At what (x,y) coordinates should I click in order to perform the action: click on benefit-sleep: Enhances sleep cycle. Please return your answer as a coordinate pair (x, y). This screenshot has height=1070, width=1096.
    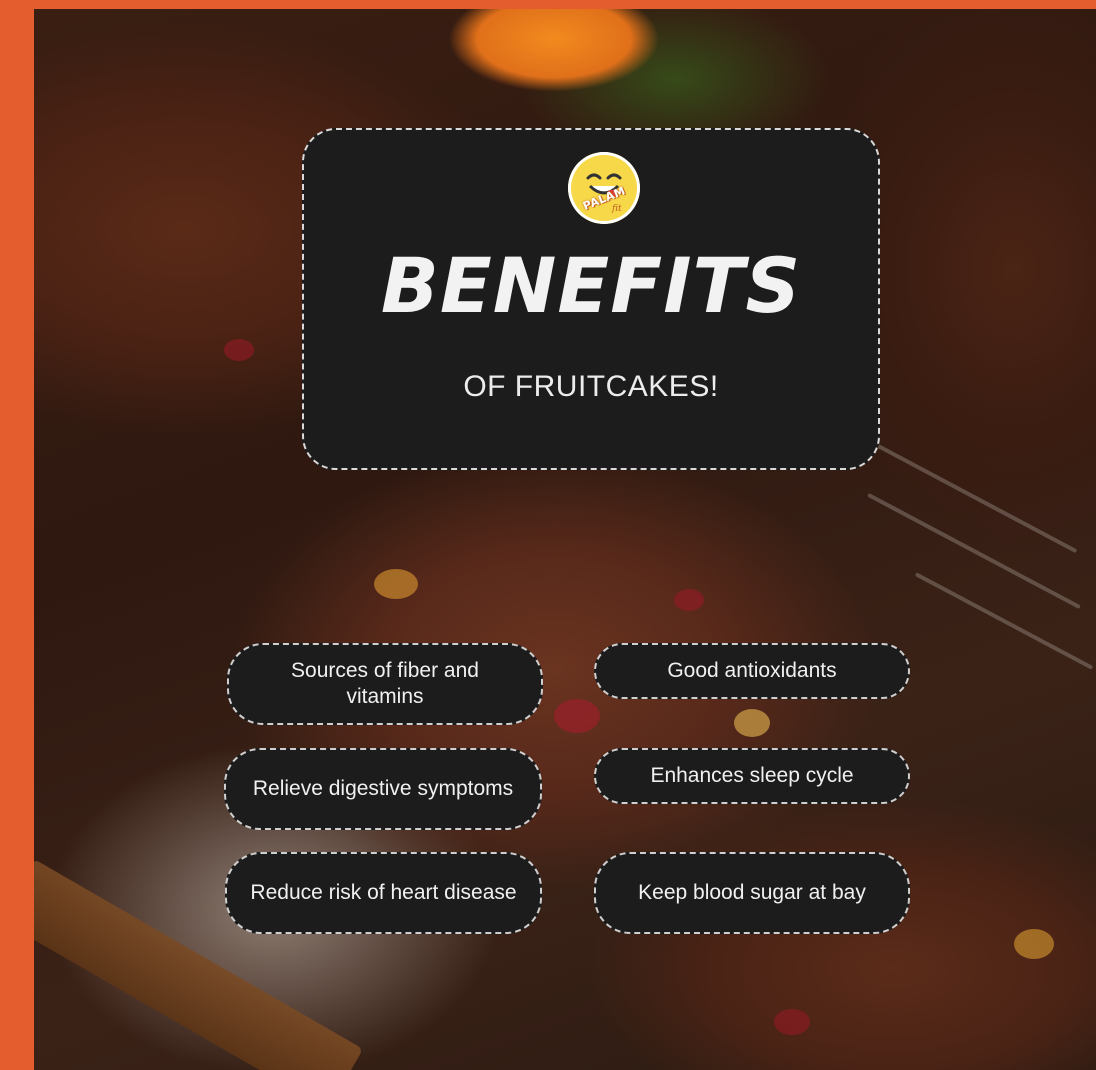
    Looking at the image, I should click on (752, 776).